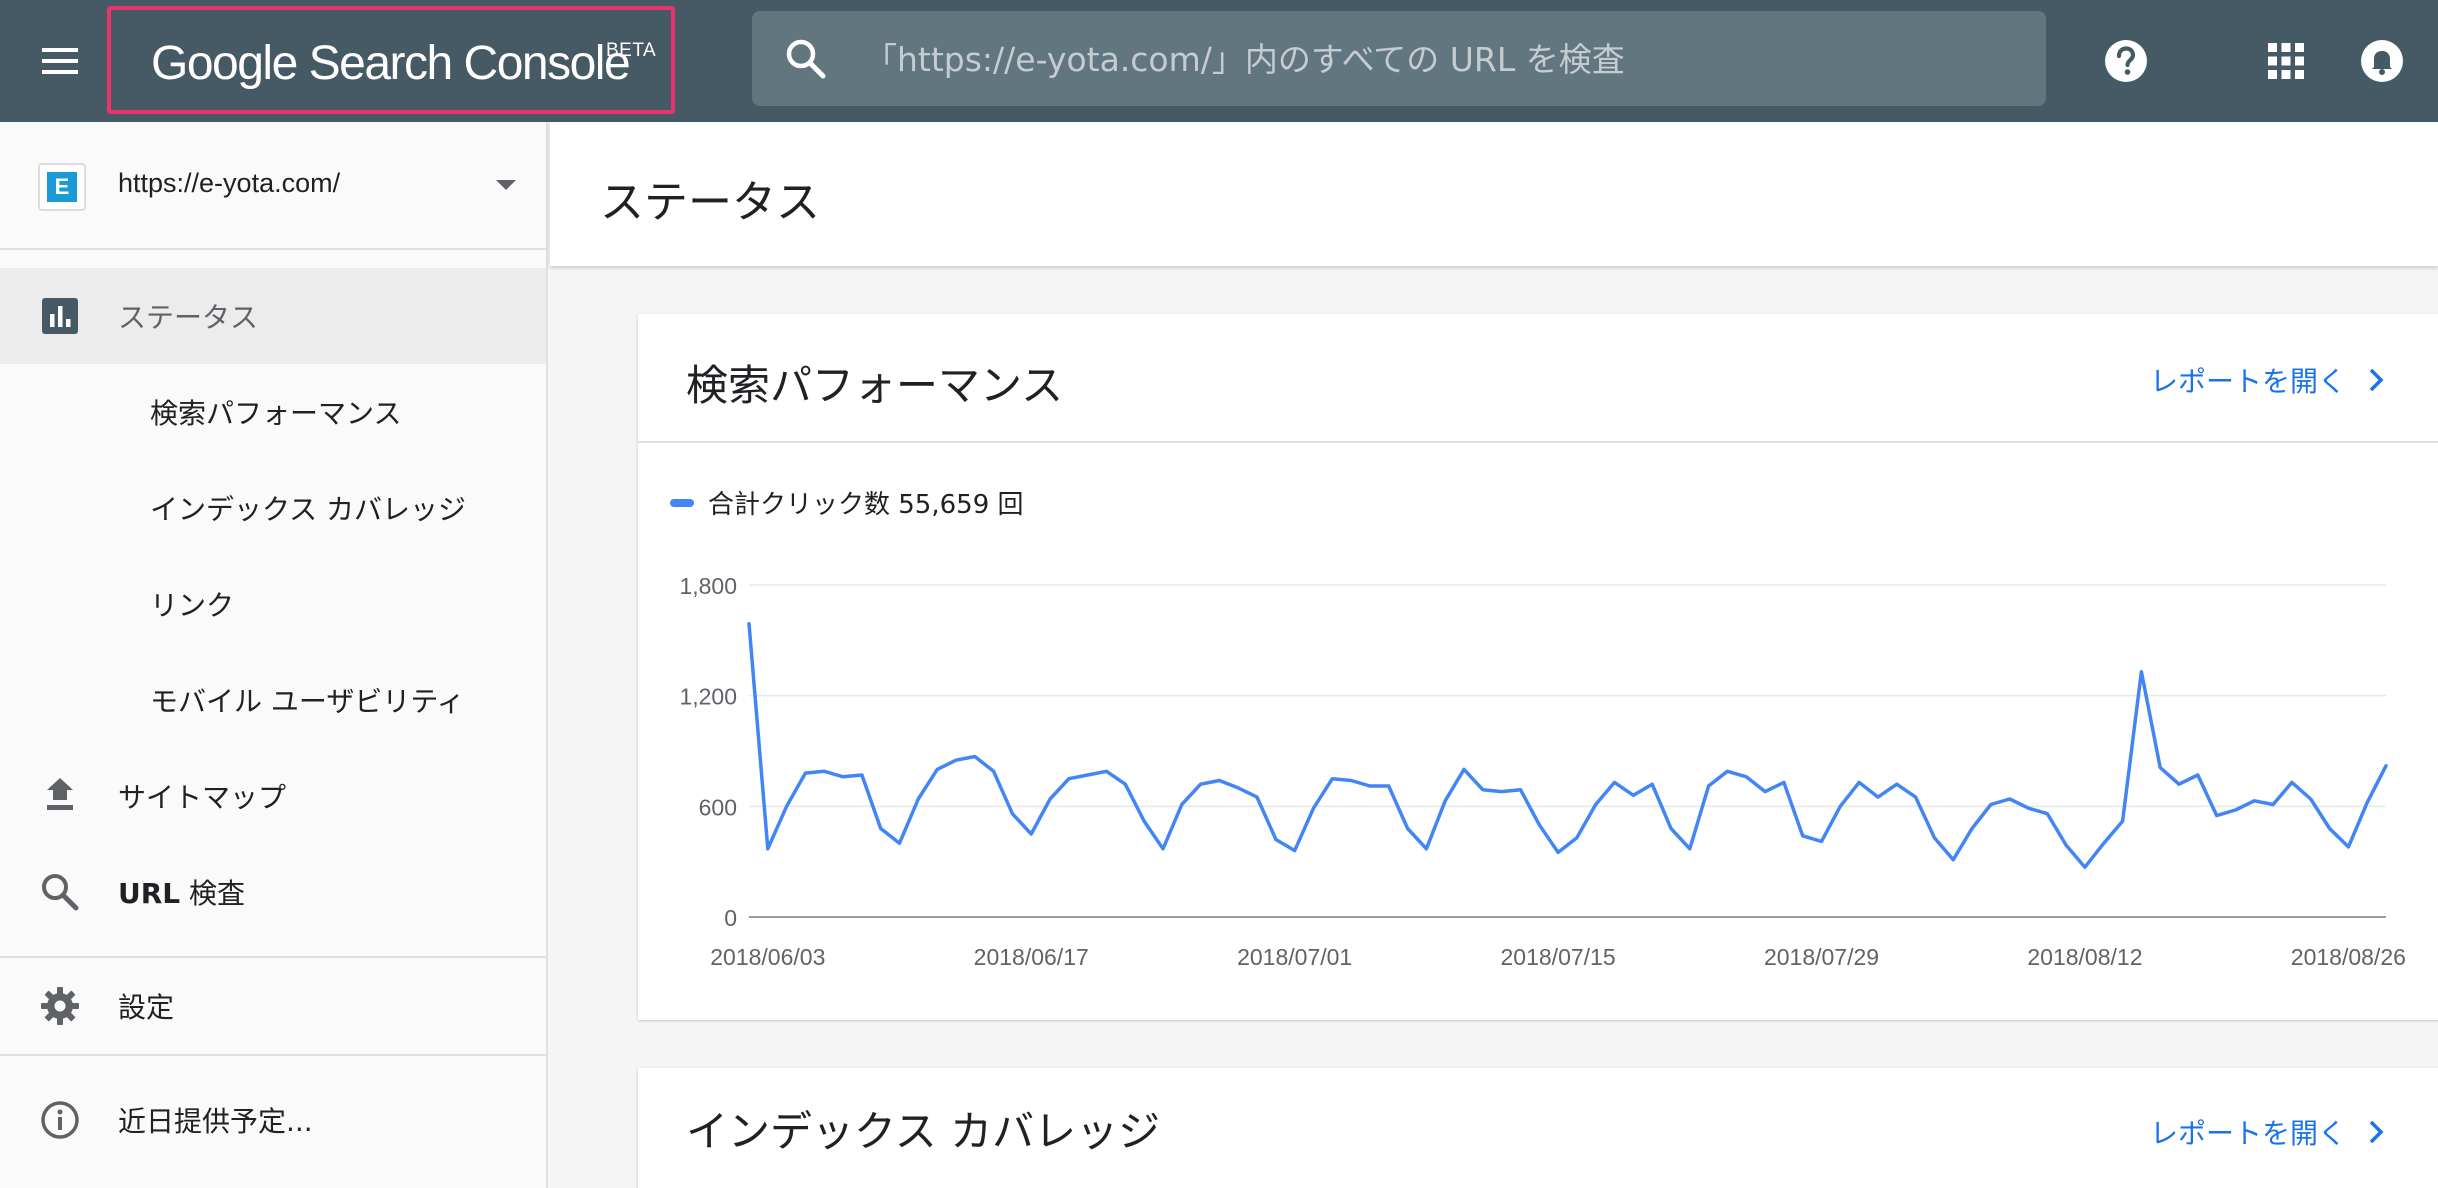 This screenshot has width=2438, height=1188. Describe the element at coordinates (273, 892) in the screenshot. I see `sidebar-item-url-inspection: URL 検査` at that location.